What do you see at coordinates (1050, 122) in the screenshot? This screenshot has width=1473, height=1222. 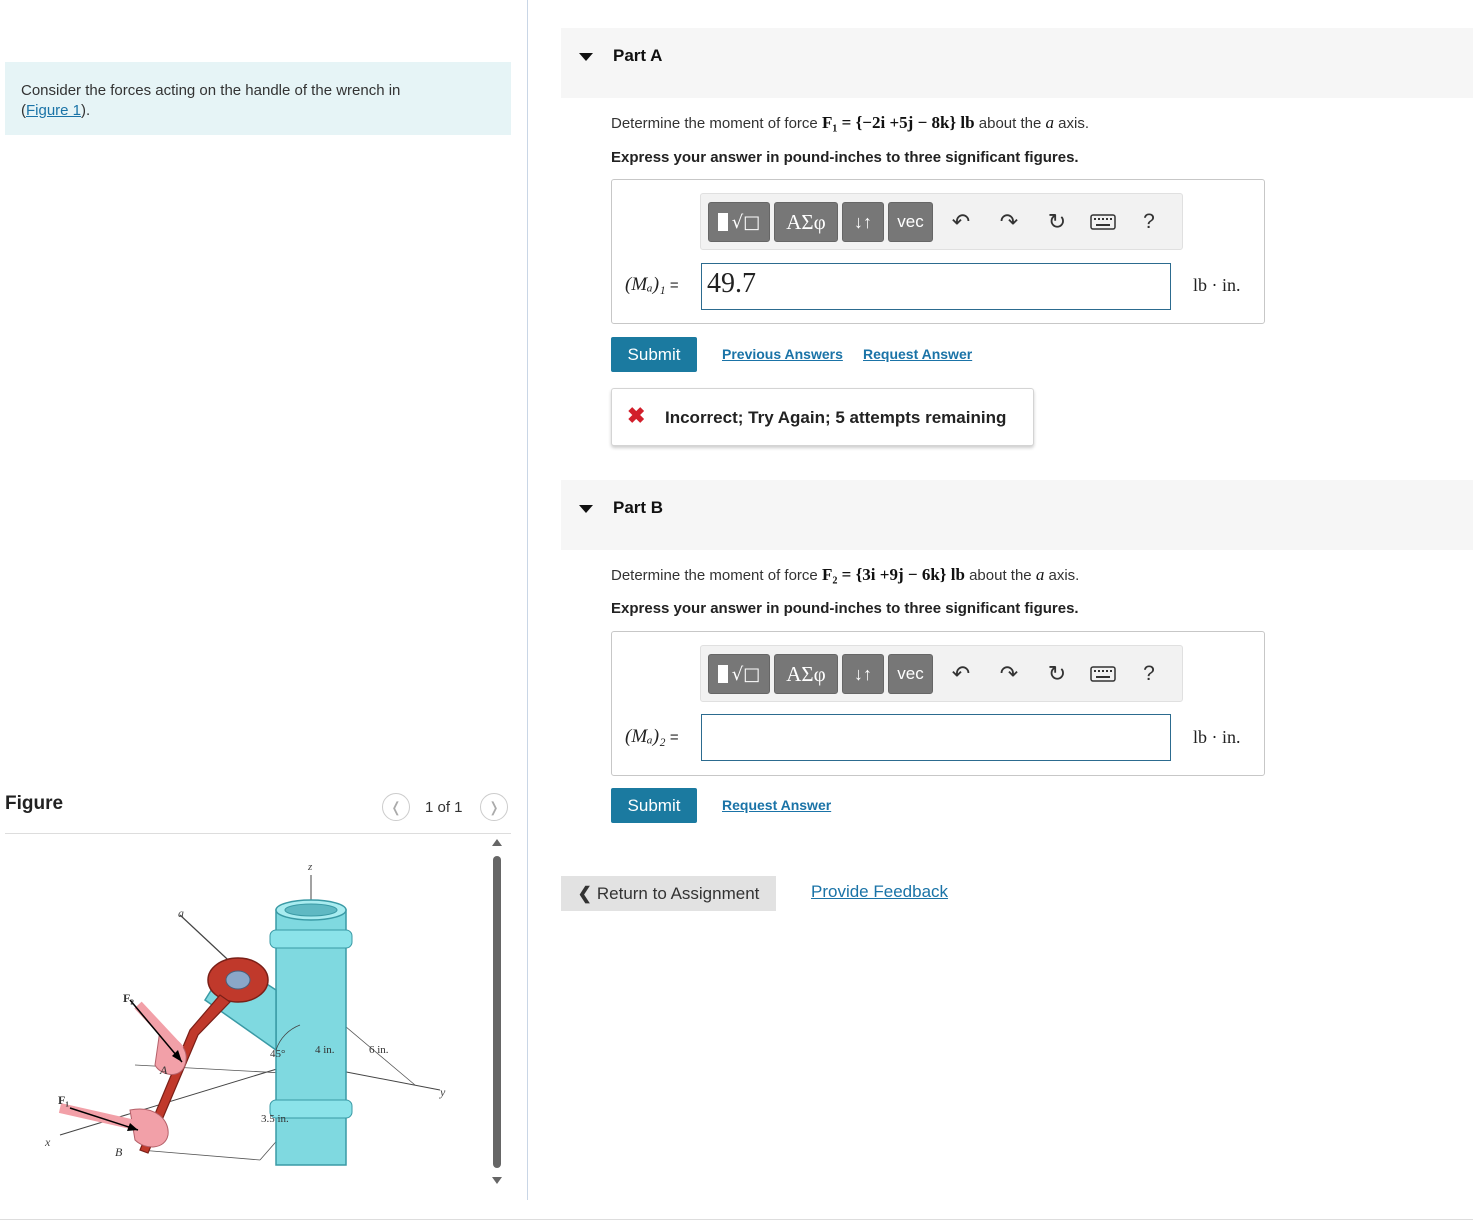 I see `axis-name: a` at bounding box center [1050, 122].